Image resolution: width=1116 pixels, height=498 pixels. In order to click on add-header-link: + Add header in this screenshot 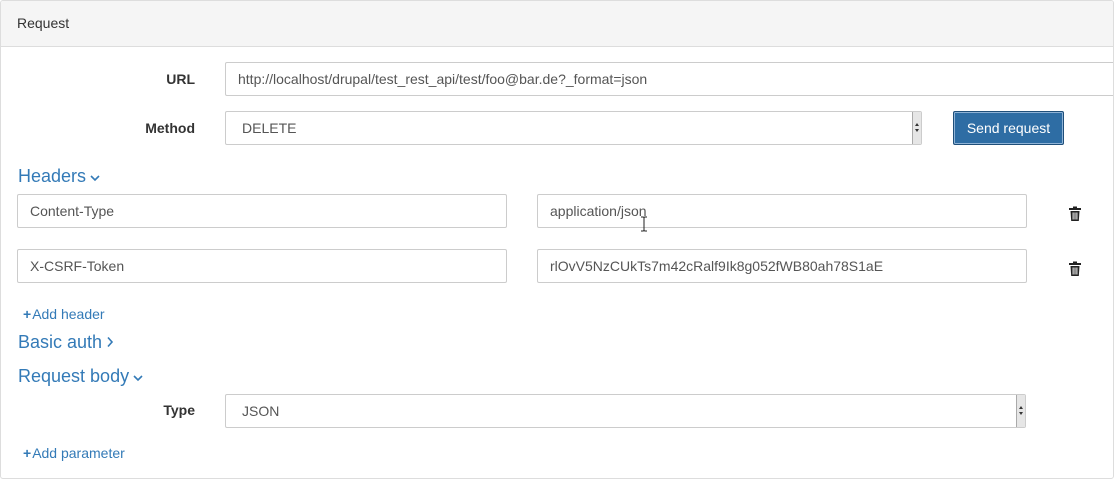, I will do `click(64, 314)`.